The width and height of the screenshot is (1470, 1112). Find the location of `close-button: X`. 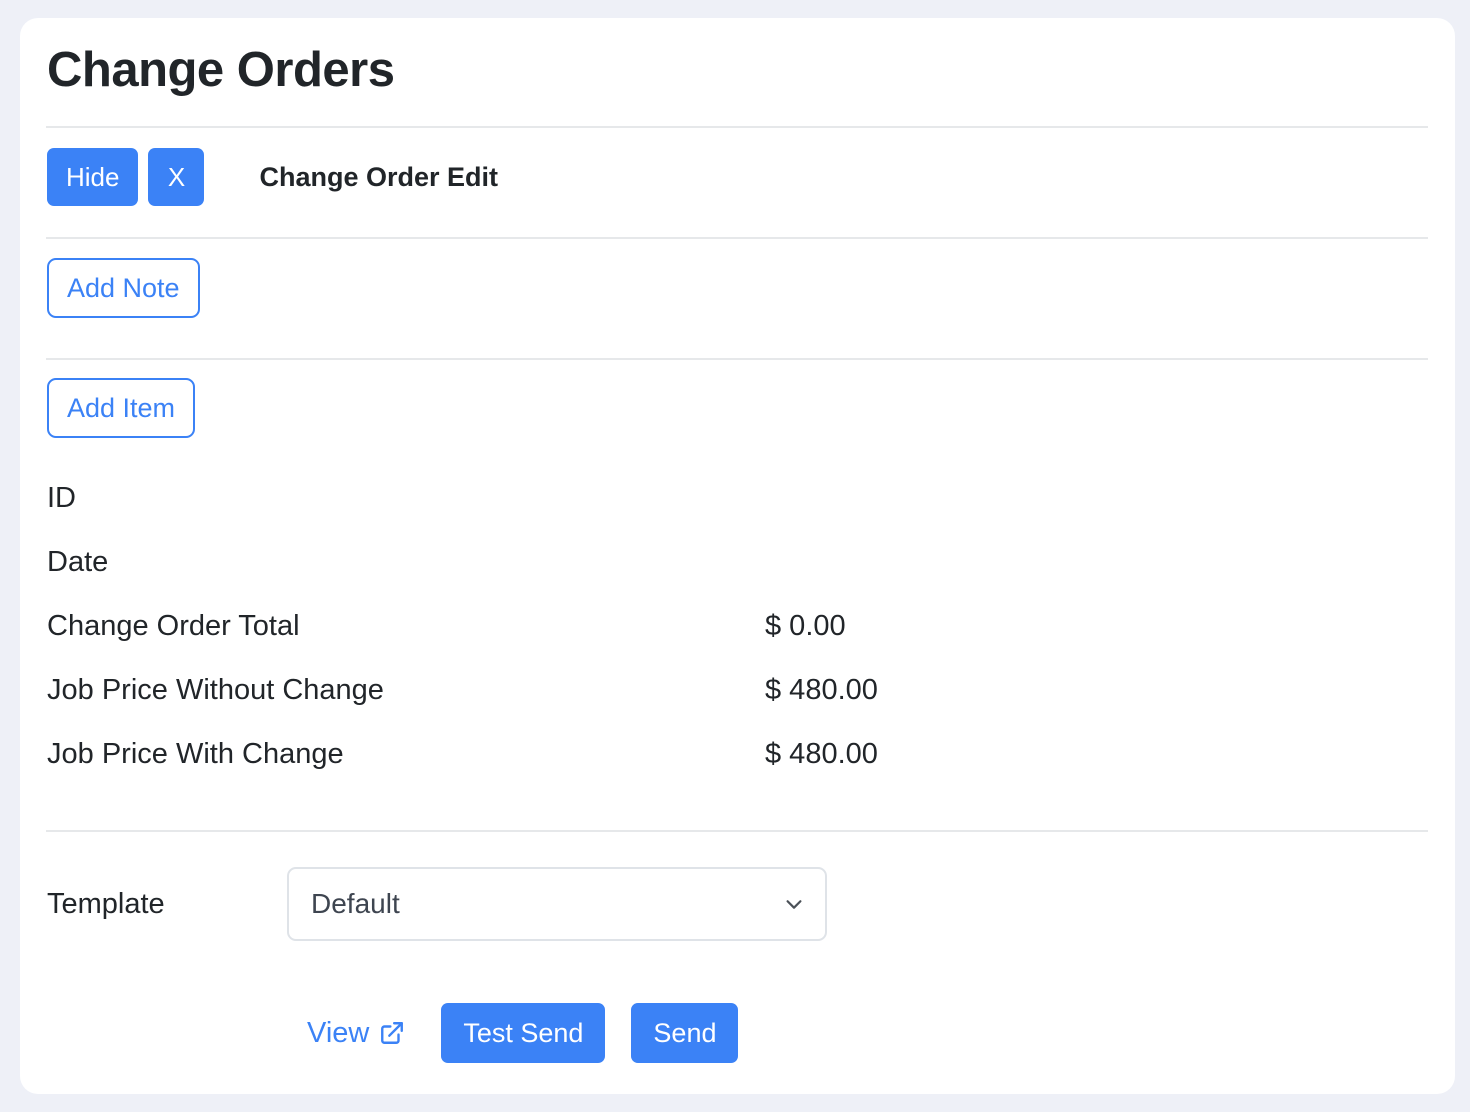

close-button: X is located at coordinates (176, 177).